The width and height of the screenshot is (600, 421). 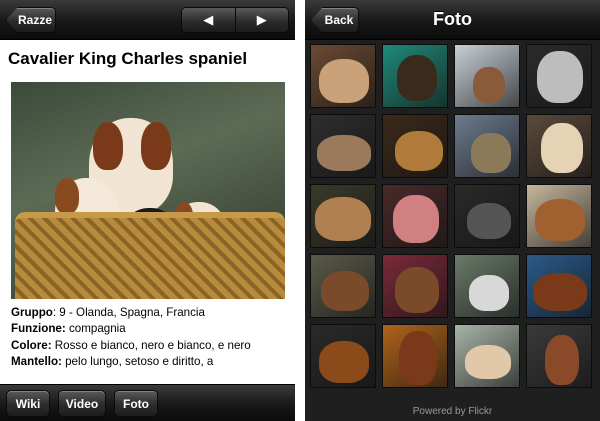 I want to click on video-button: Video, so click(x=82, y=403).